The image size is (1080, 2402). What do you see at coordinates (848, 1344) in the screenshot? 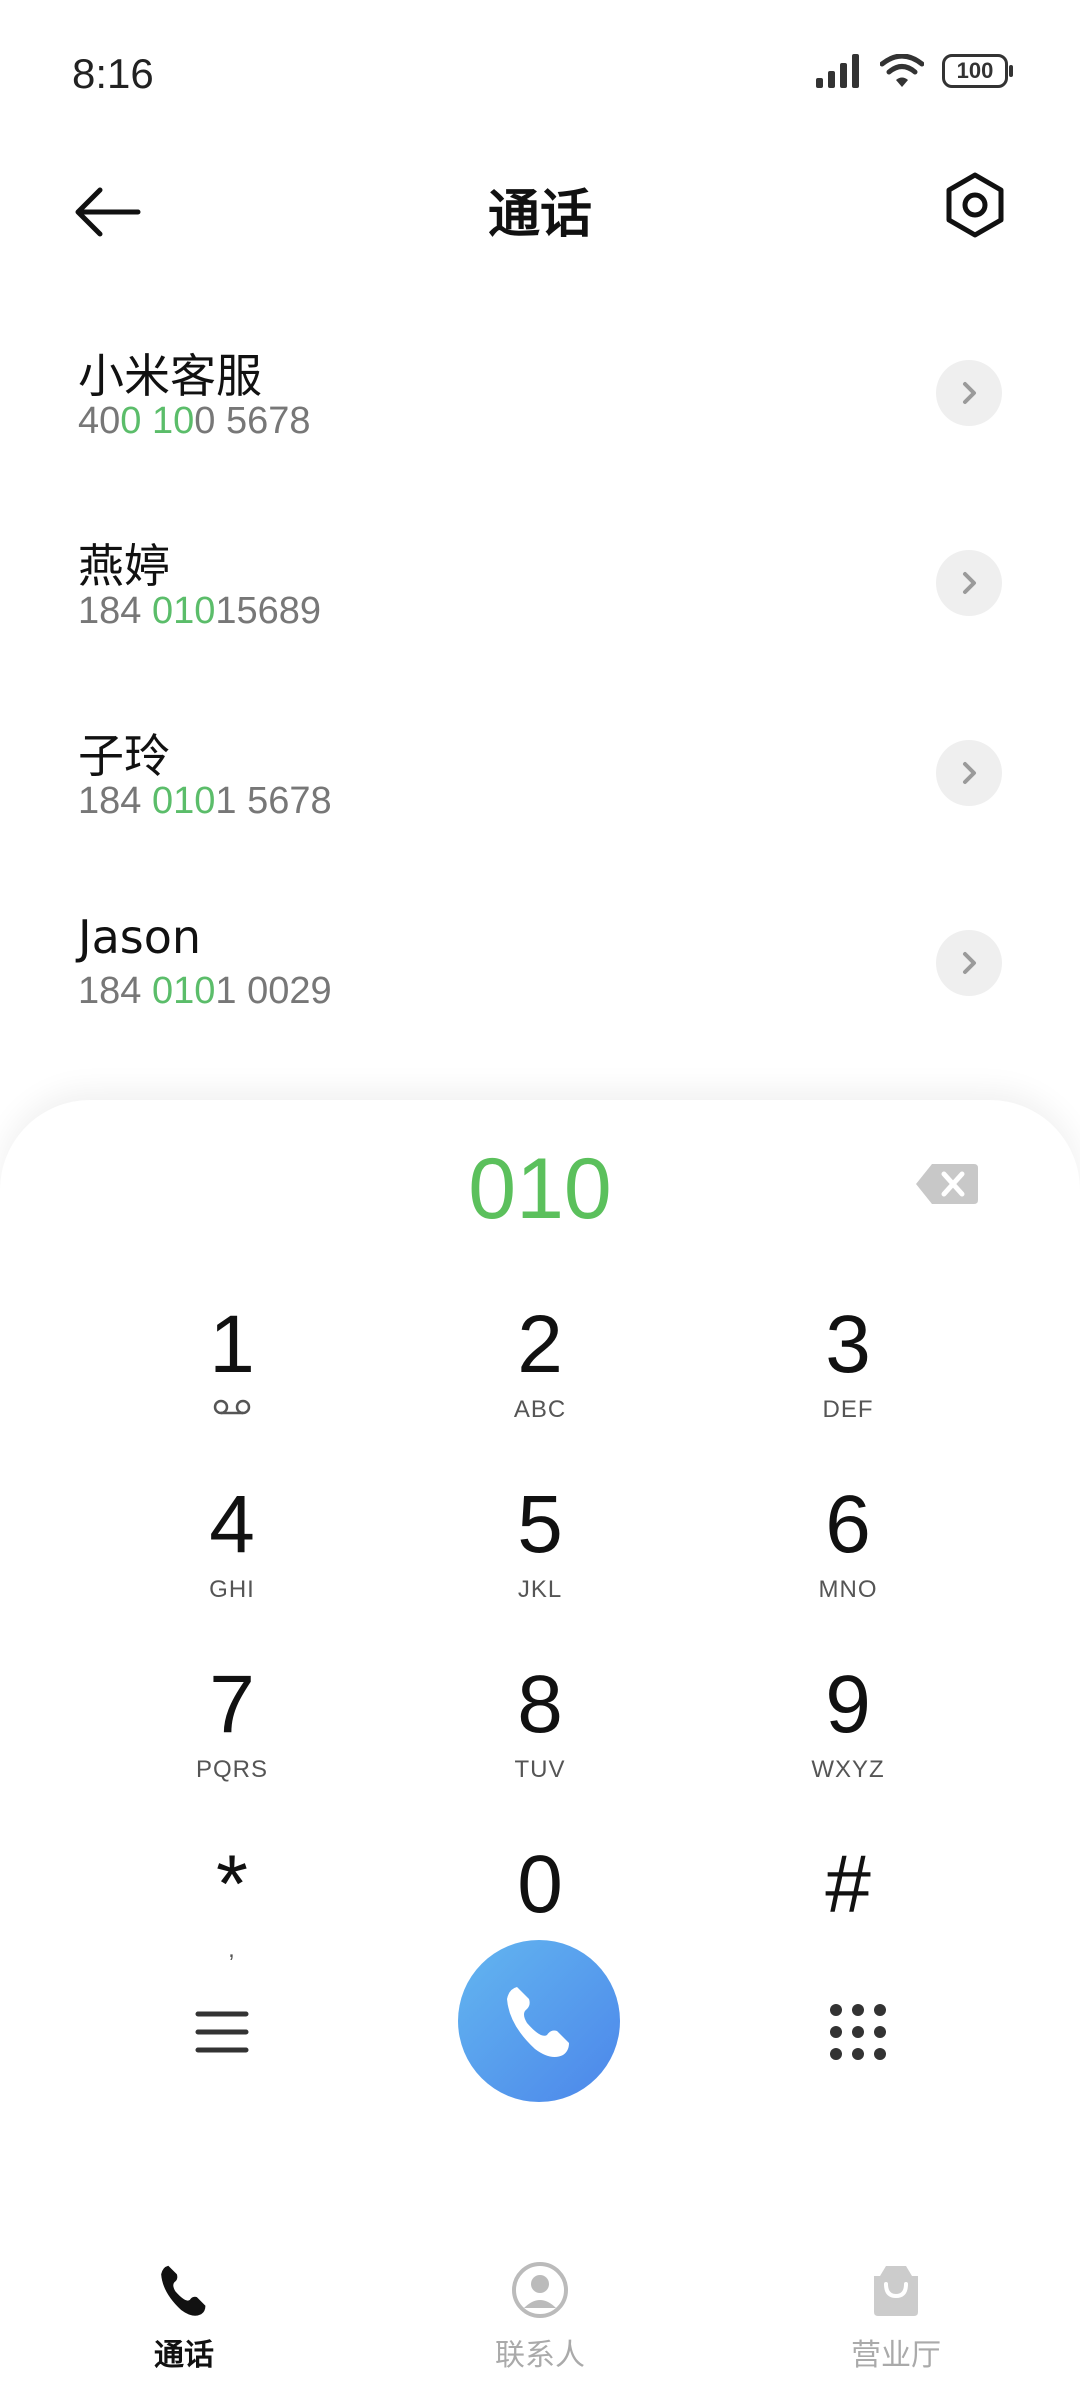
I see `key-digit: 3` at bounding box center [848, 1344].